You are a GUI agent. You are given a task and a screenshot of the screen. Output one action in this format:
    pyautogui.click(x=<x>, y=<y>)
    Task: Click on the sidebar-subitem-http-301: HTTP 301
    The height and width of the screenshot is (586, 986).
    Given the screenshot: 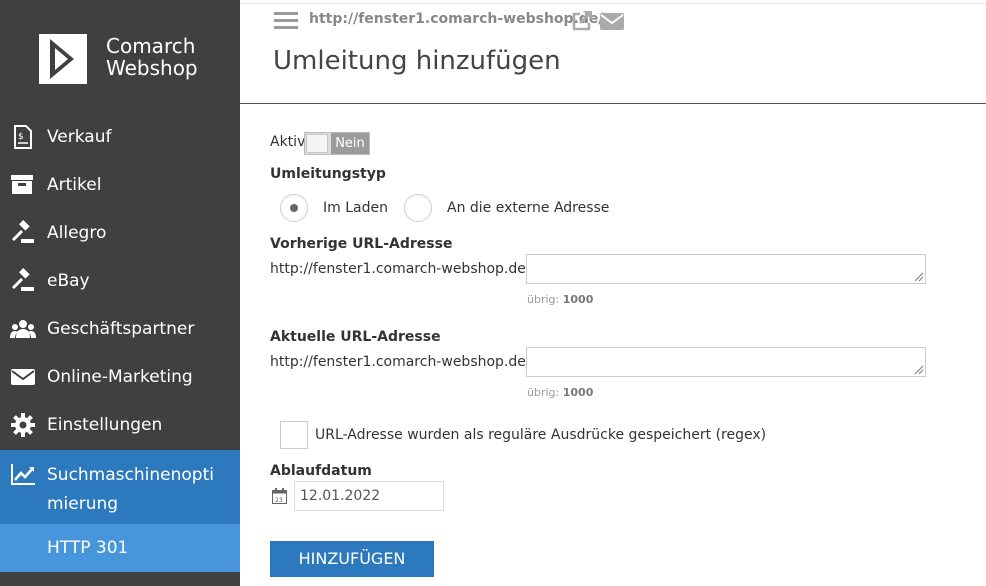 What is the action you would take?
    pyautogui.click(x=120, y=548)
    